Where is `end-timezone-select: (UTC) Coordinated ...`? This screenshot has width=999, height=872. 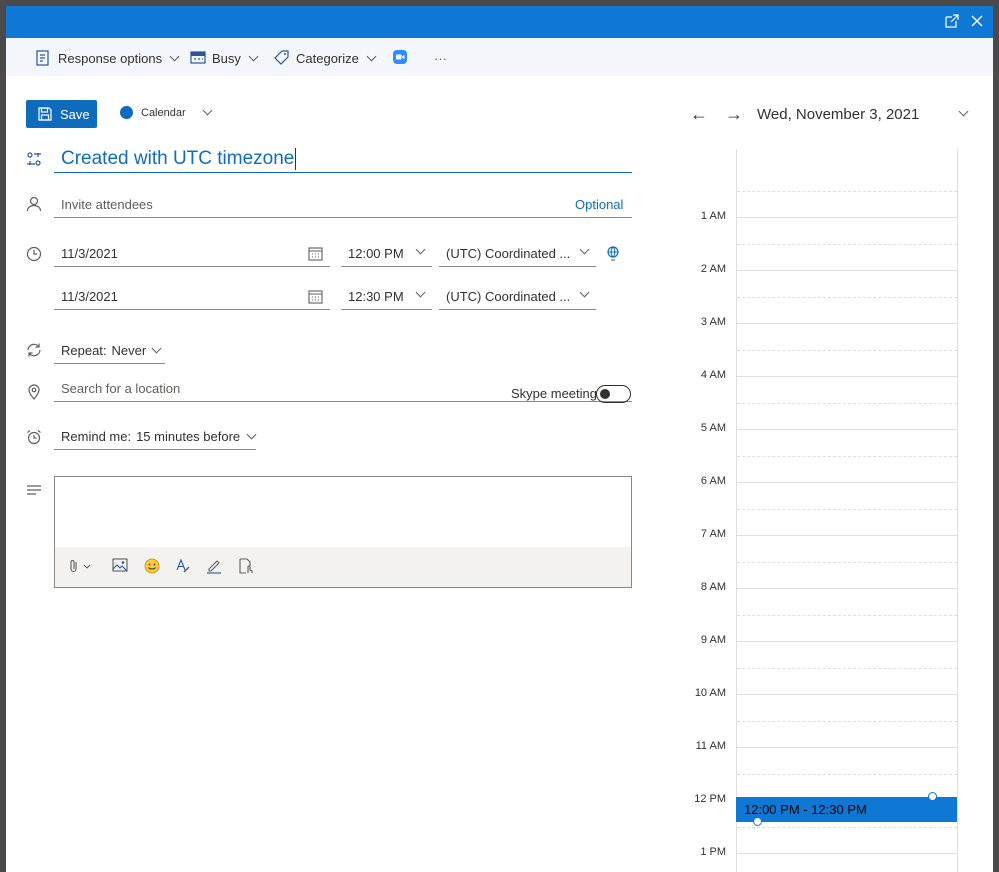 end-timezone-select: (UTC) Coordinated ... is located at coordinates (517, 296).